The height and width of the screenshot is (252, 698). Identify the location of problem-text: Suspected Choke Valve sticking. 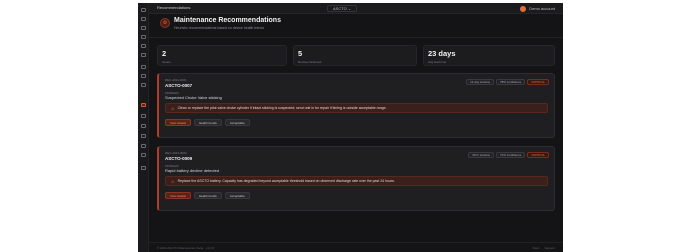
(193, 97).